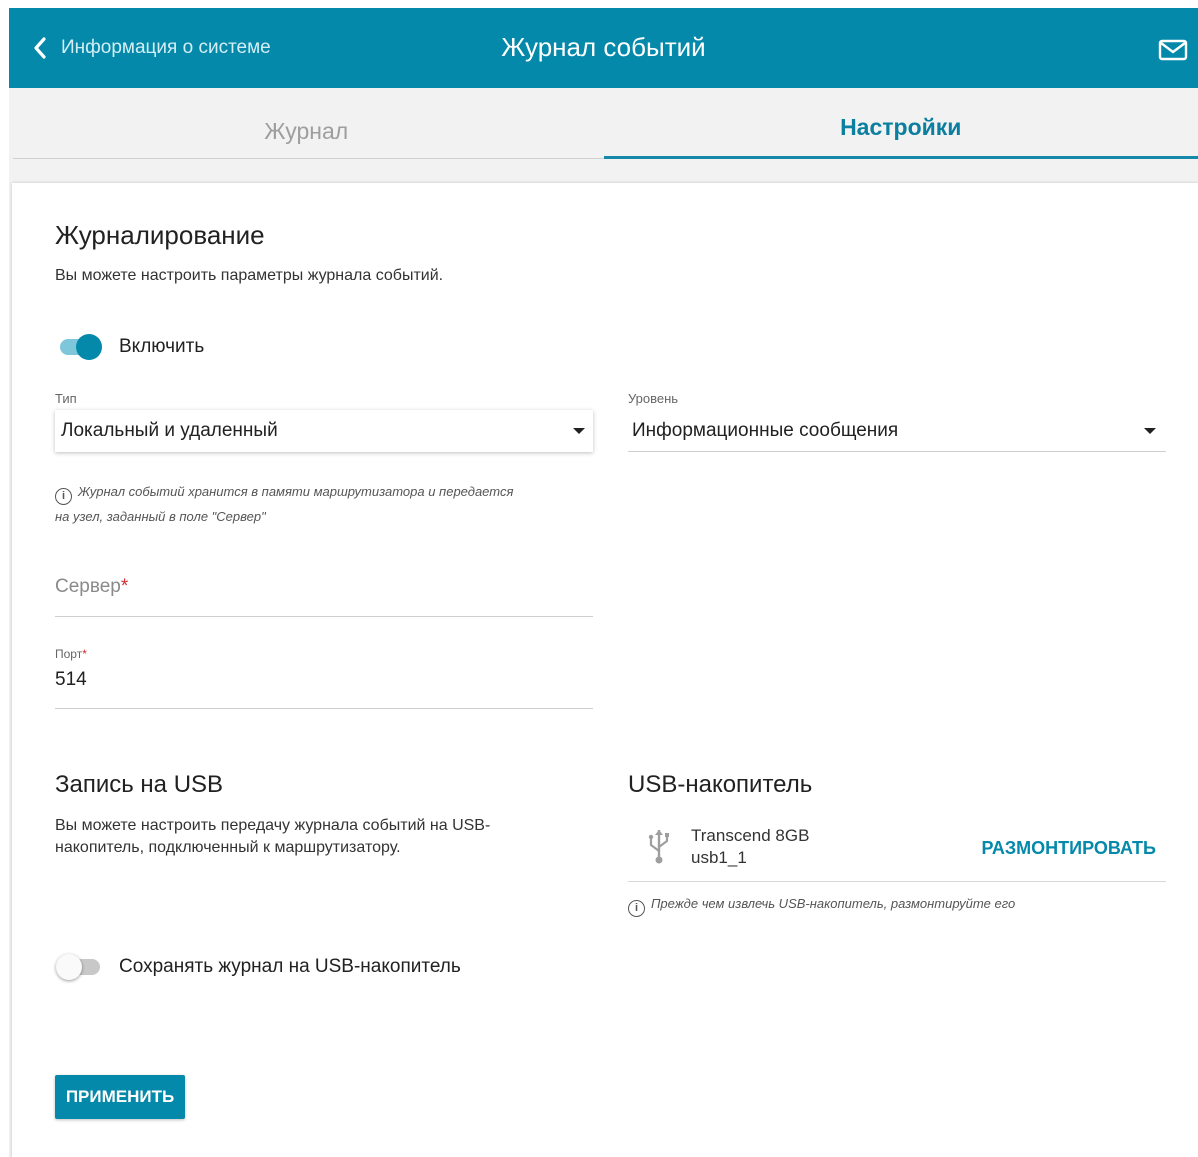 The height and width of the screenshot is (1157, 1198). I want to click on page-title: Журнал событий, so click(603, 47).